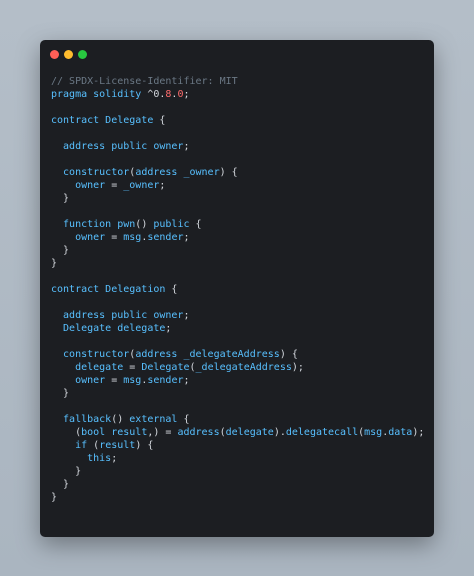 This screenshot has width=474, height=576. What do you see at coordinates (243, 367) in the screenshot?
I see `code-token-default: _delegateAddress` at bounding box center [243, 367].